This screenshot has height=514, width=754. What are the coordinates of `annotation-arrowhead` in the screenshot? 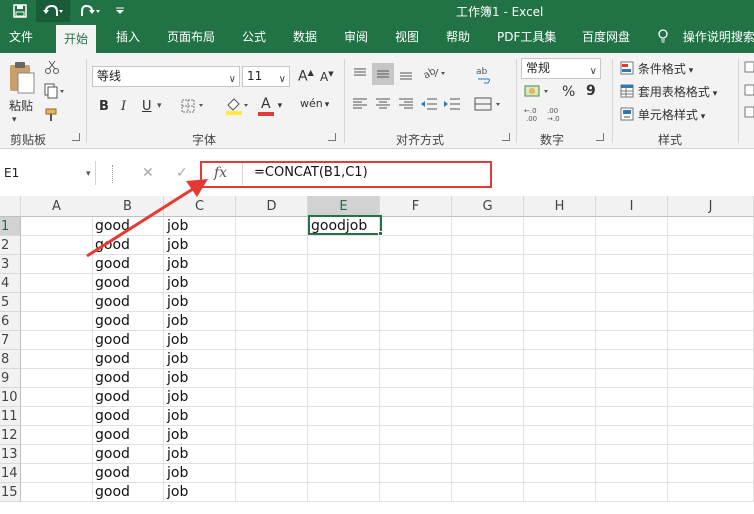 It's located at (197, 188).